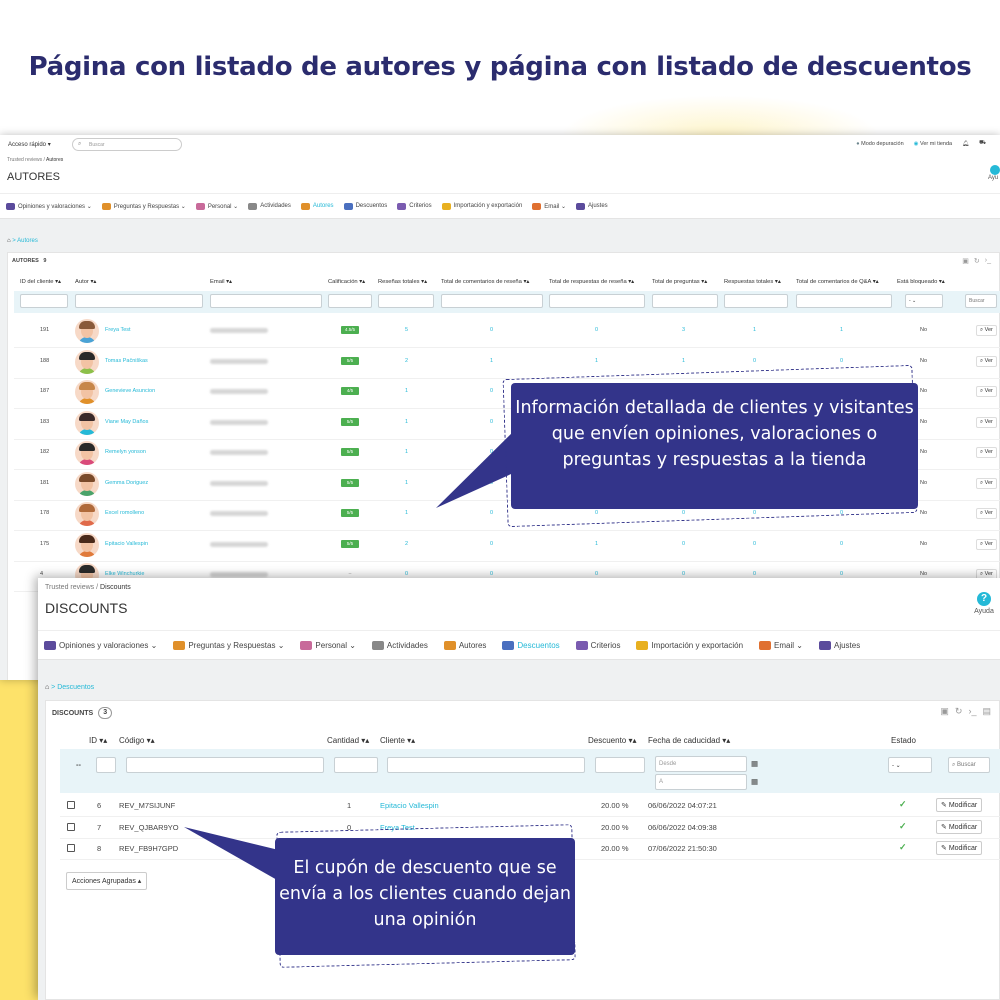  Describe the element at coordinates (107, 881) in the screenshot. I see `bulk-actions-button: Acciones Agrupadas ▴` at that location.